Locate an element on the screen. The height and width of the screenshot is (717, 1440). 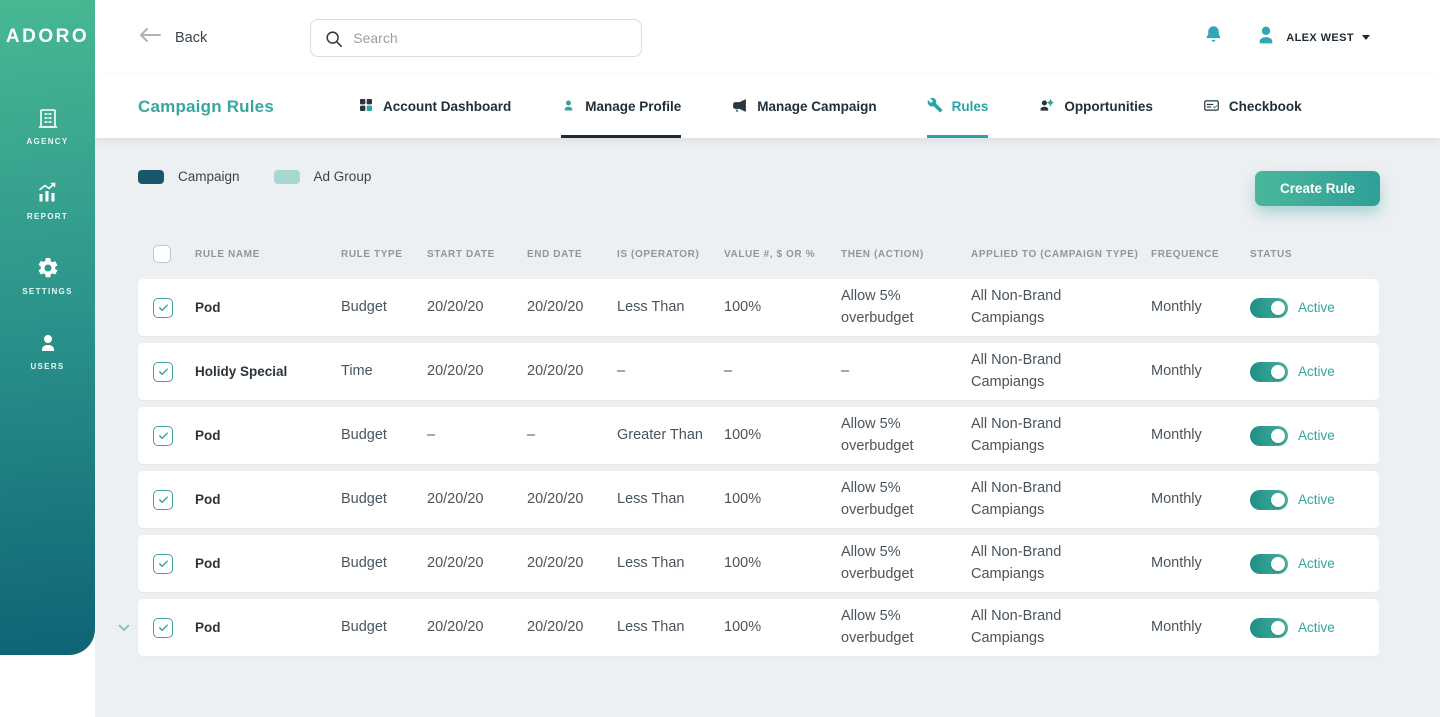
column-header: APPLIED TO (CAMPAIGN TYPE) is located at coordinates (1055, 254).